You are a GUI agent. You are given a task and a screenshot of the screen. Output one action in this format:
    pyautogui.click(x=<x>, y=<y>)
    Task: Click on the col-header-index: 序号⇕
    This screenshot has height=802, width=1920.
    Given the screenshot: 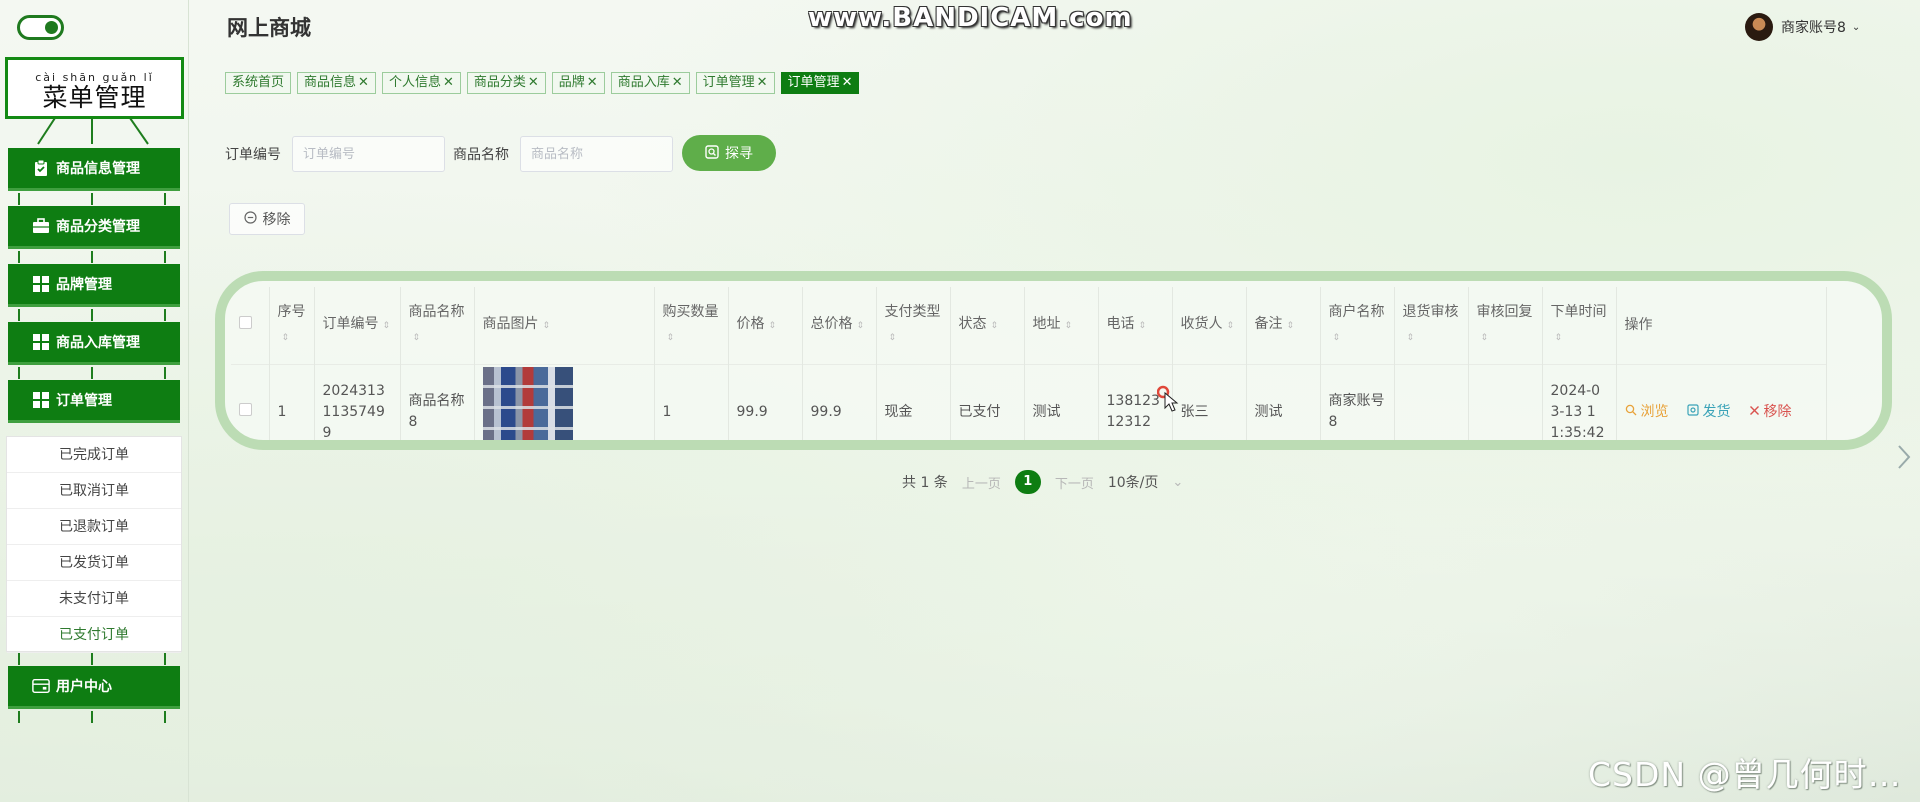 What is the action you would take?
    pyautogui.click(x=292, y=325)
    